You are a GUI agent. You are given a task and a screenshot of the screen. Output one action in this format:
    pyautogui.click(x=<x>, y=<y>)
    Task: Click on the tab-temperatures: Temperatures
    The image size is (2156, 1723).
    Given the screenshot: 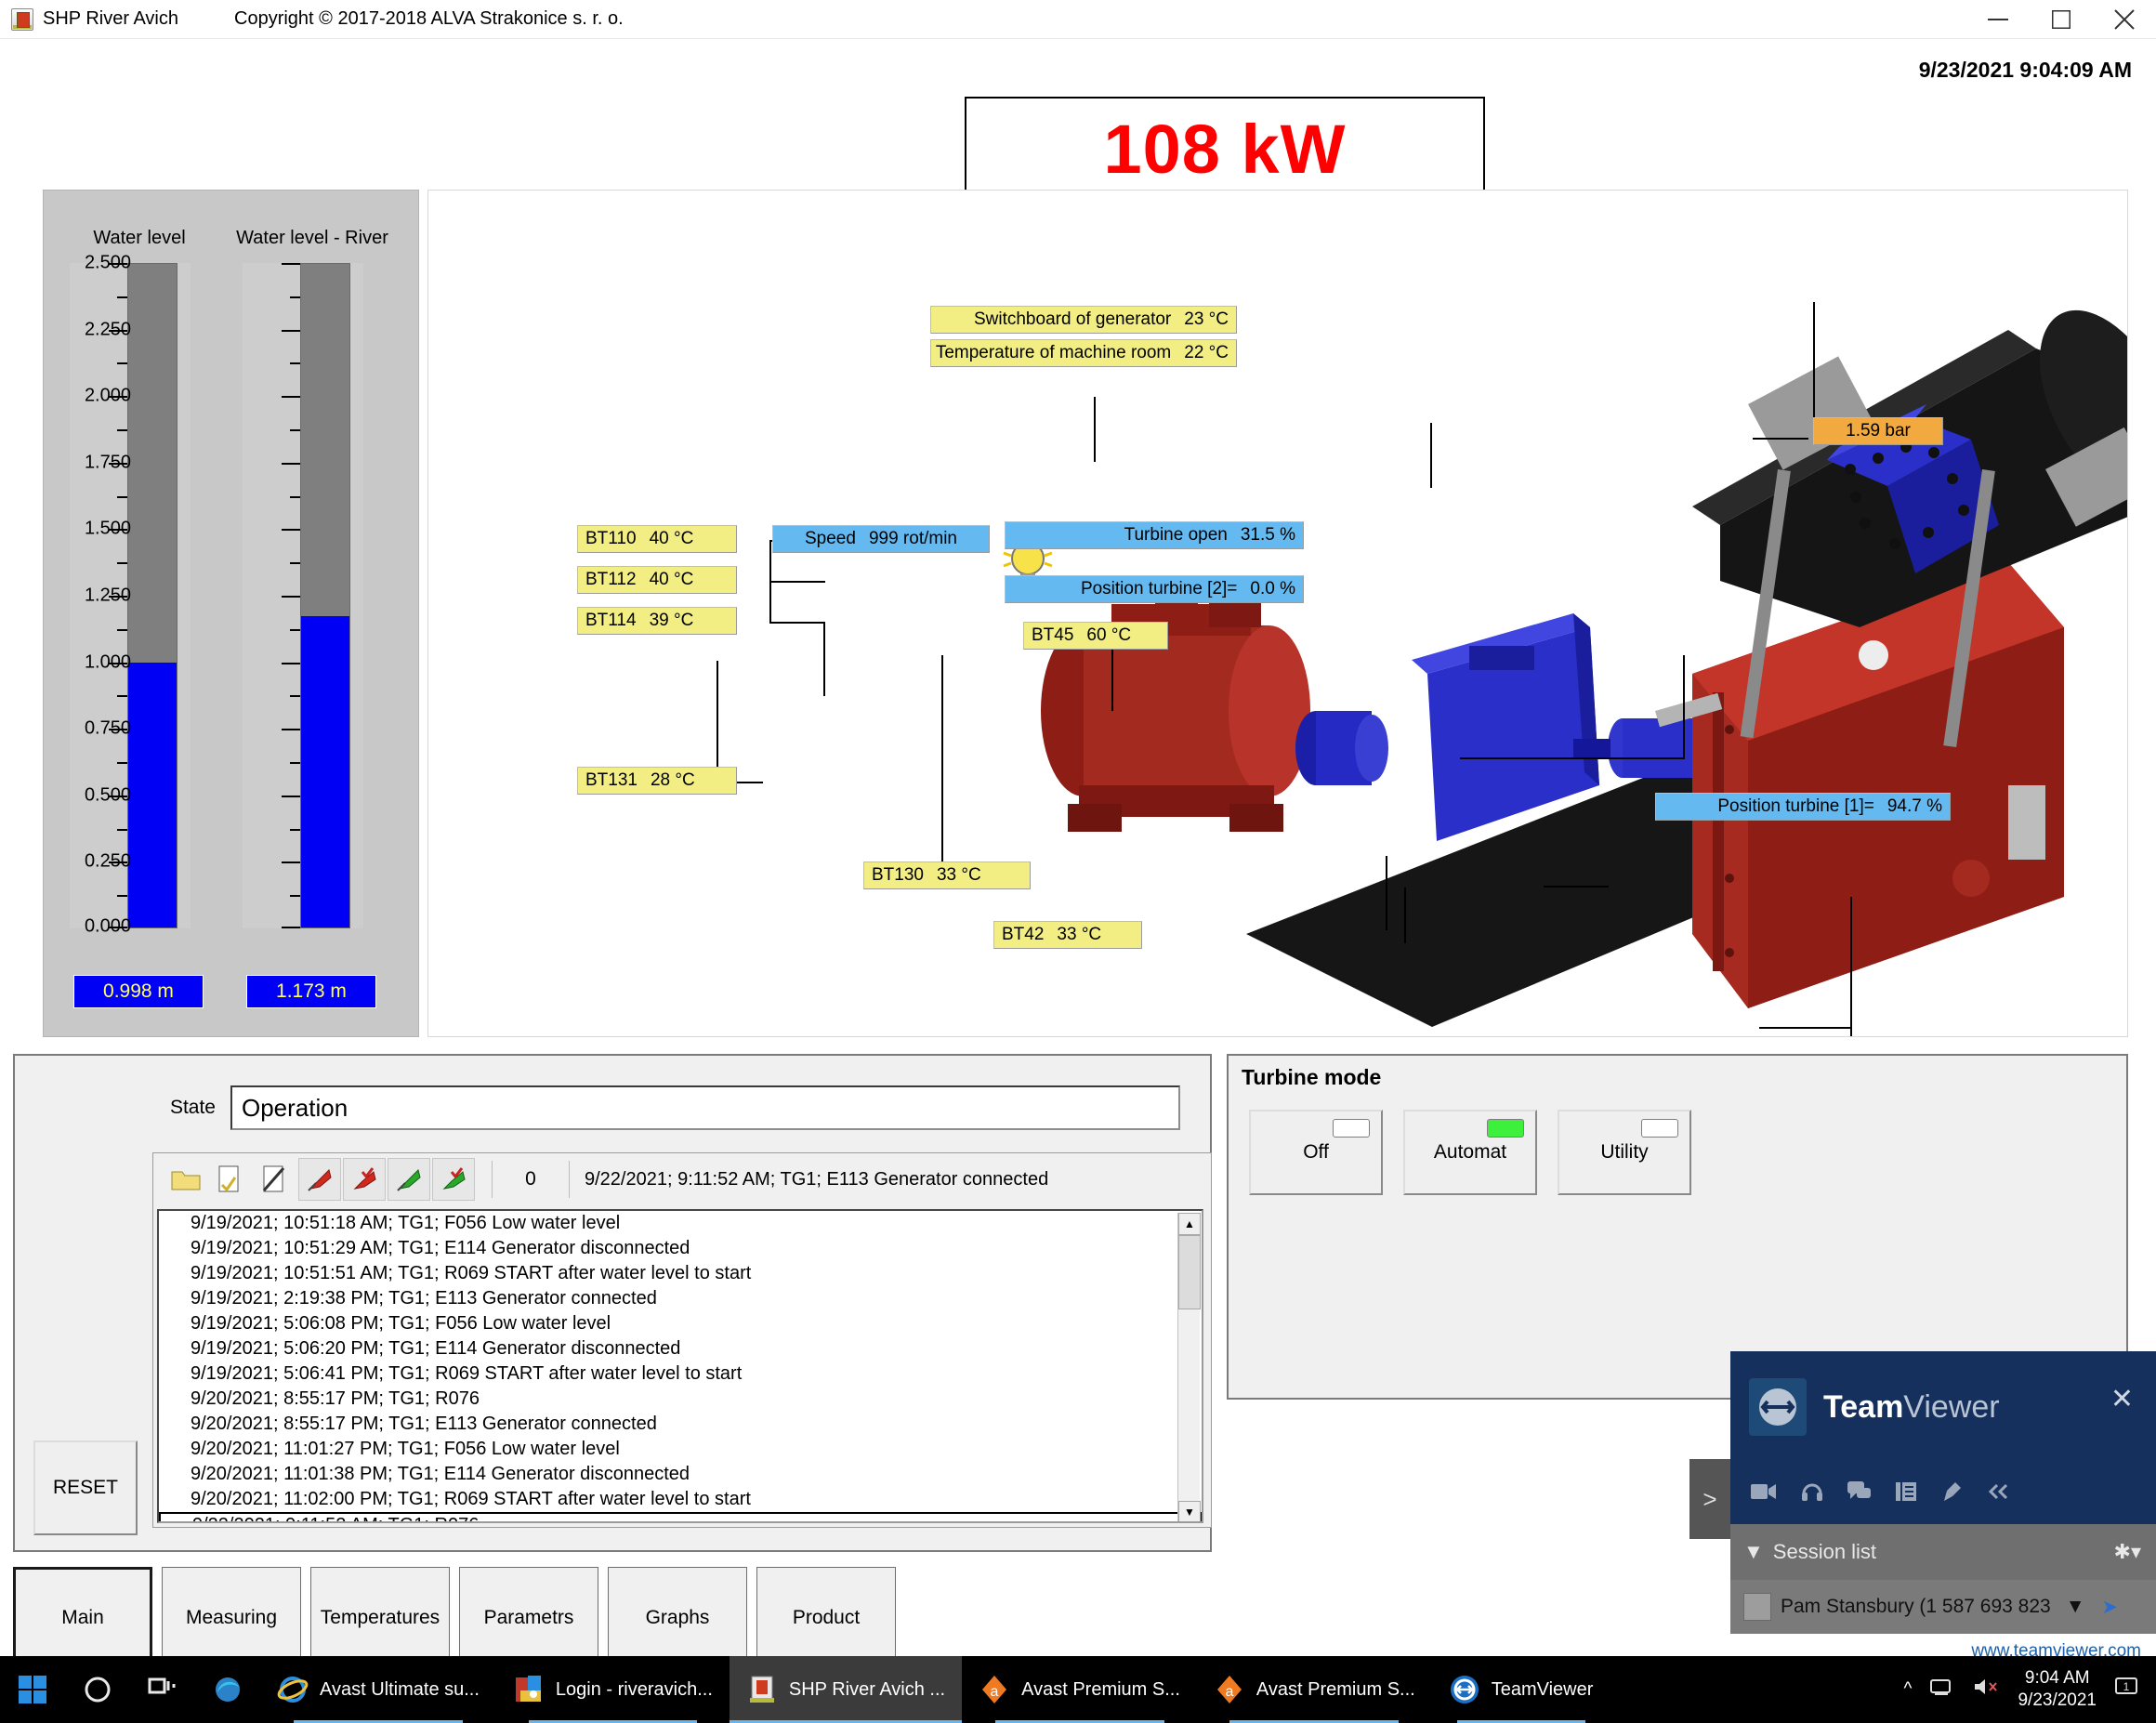 What is the action you would take?
    pyautogui.click(x=380, y=1618)
    